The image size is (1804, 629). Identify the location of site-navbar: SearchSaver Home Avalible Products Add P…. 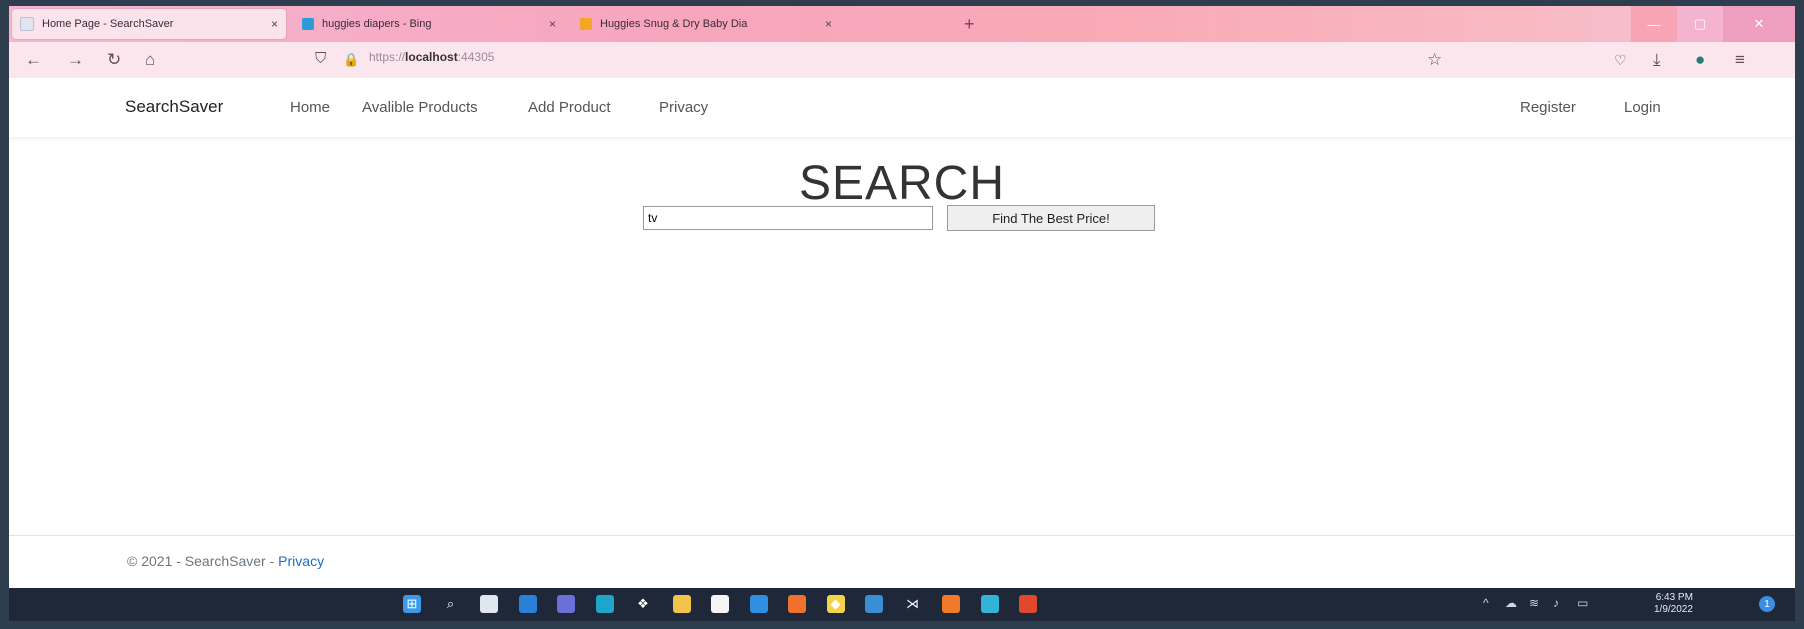
(902, 107).